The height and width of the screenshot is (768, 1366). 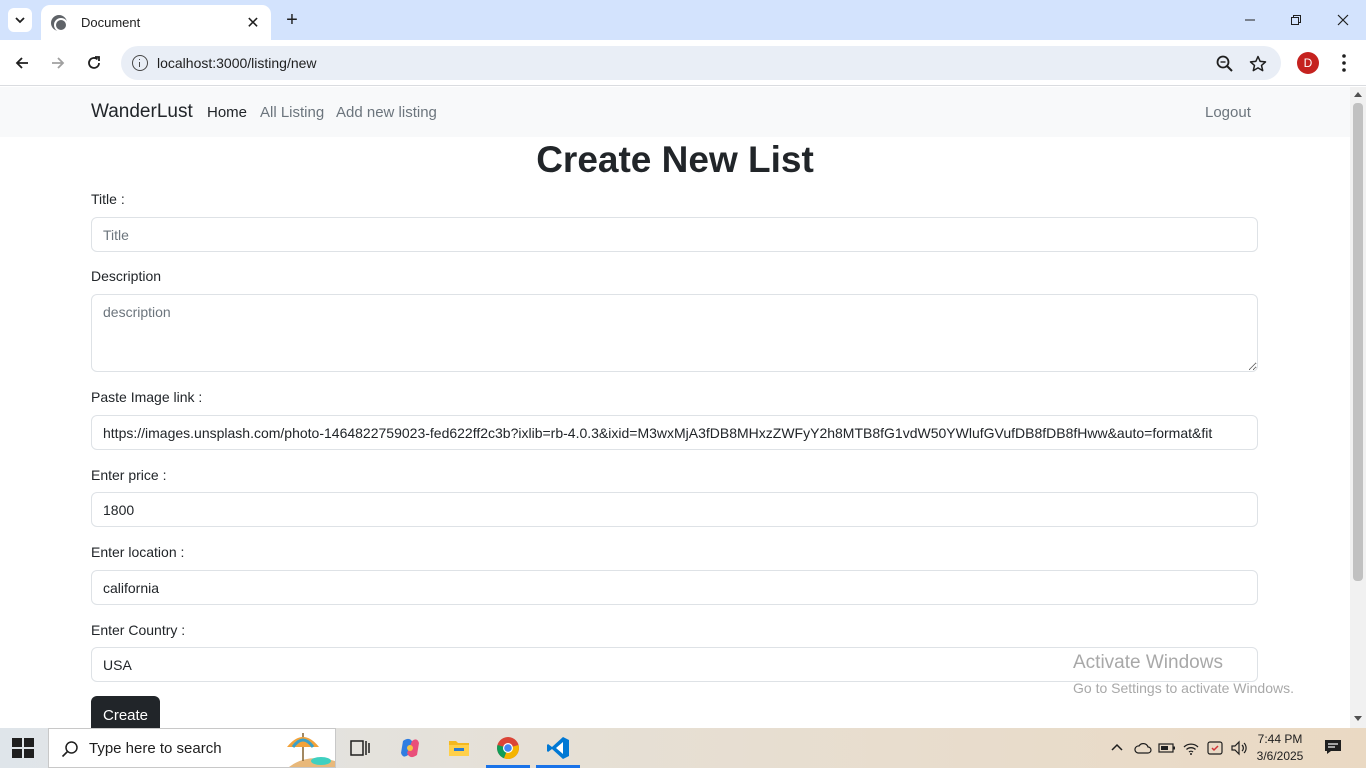 I want to click on globe-icon, so click(x=59, y=23).